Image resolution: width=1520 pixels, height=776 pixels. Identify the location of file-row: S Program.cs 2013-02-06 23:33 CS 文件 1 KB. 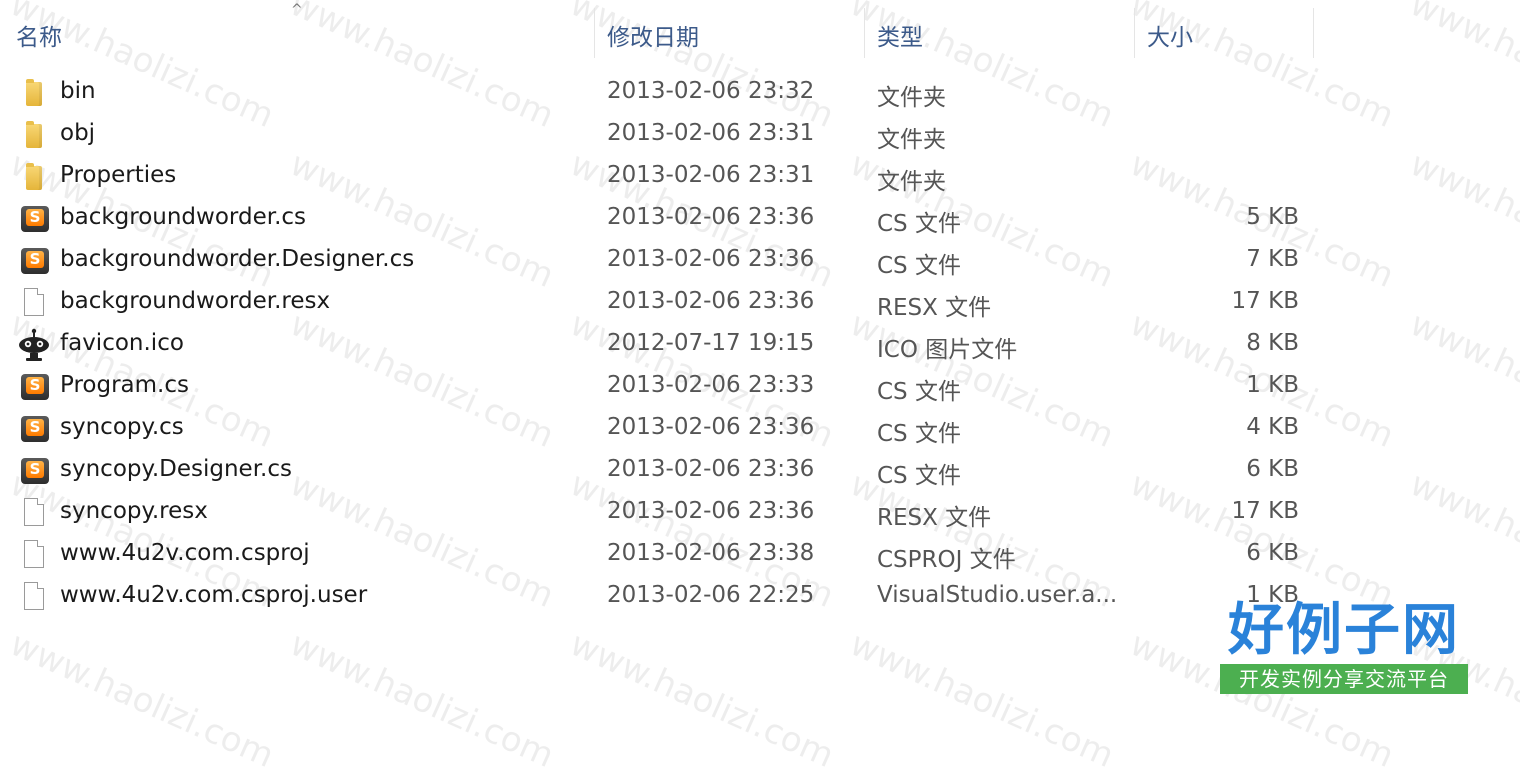
(760, 387).